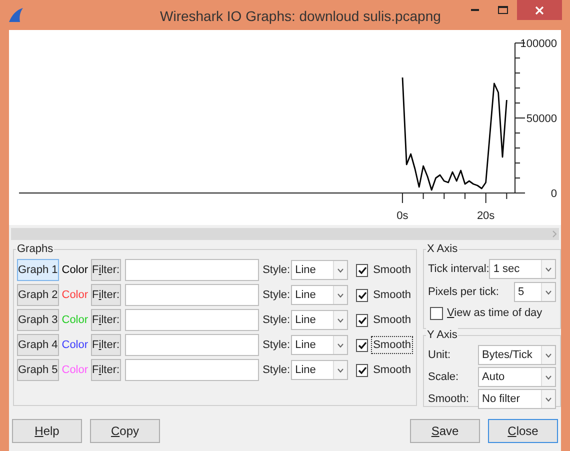  What do you see at coordinates (38, 320) in the screenshot?
I see `graph-button: Graph 3` at bounding box center [38, 320].